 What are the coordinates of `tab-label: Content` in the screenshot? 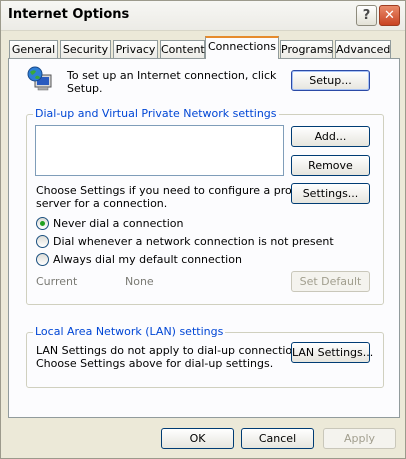 It's located at (183, 49).